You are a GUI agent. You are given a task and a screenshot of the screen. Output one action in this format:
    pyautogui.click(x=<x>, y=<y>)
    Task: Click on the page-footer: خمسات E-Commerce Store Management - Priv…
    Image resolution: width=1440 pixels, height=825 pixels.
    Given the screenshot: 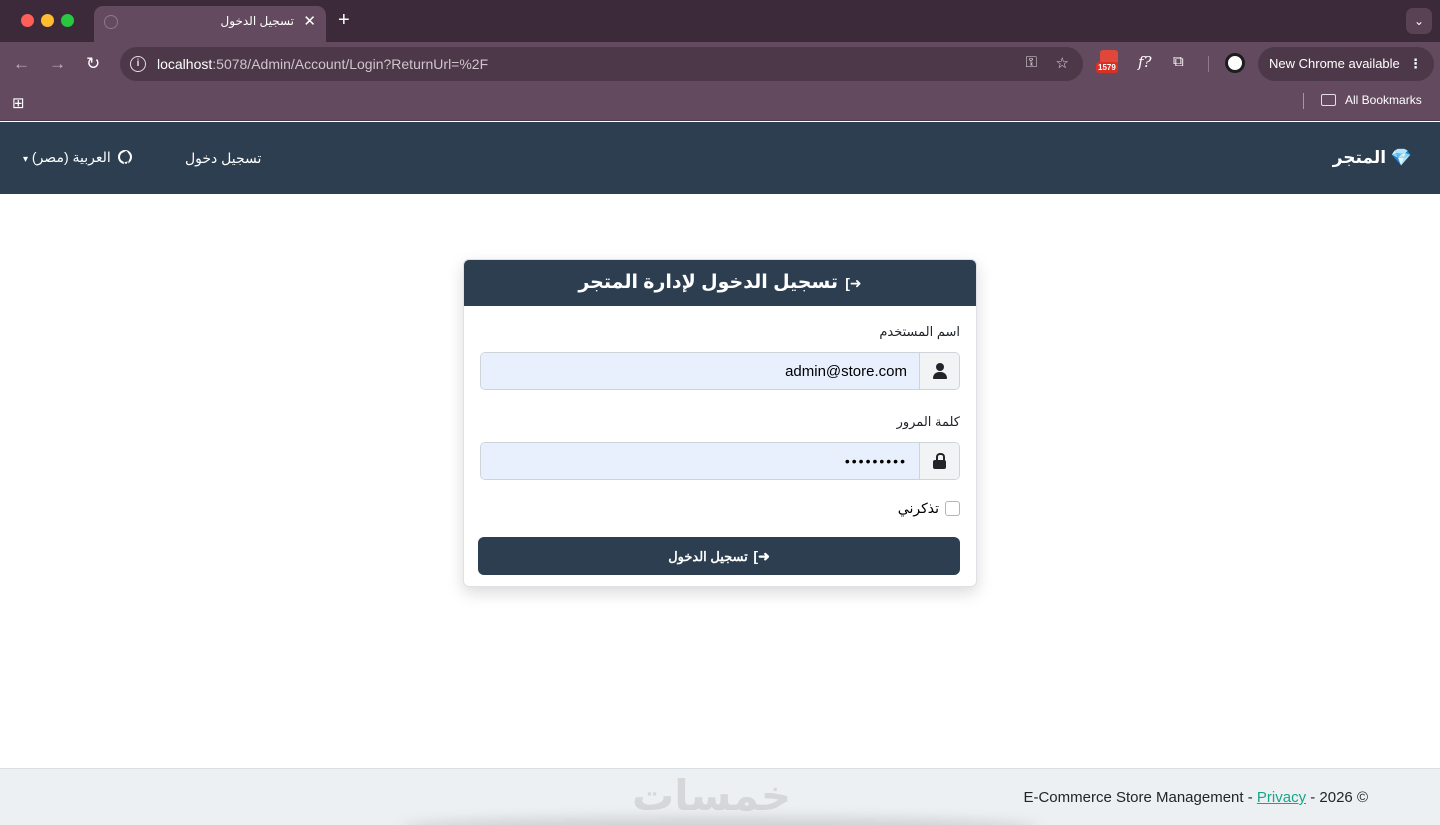 What is the action you would take?
    pyautogui.click(x=720, y=796)
    